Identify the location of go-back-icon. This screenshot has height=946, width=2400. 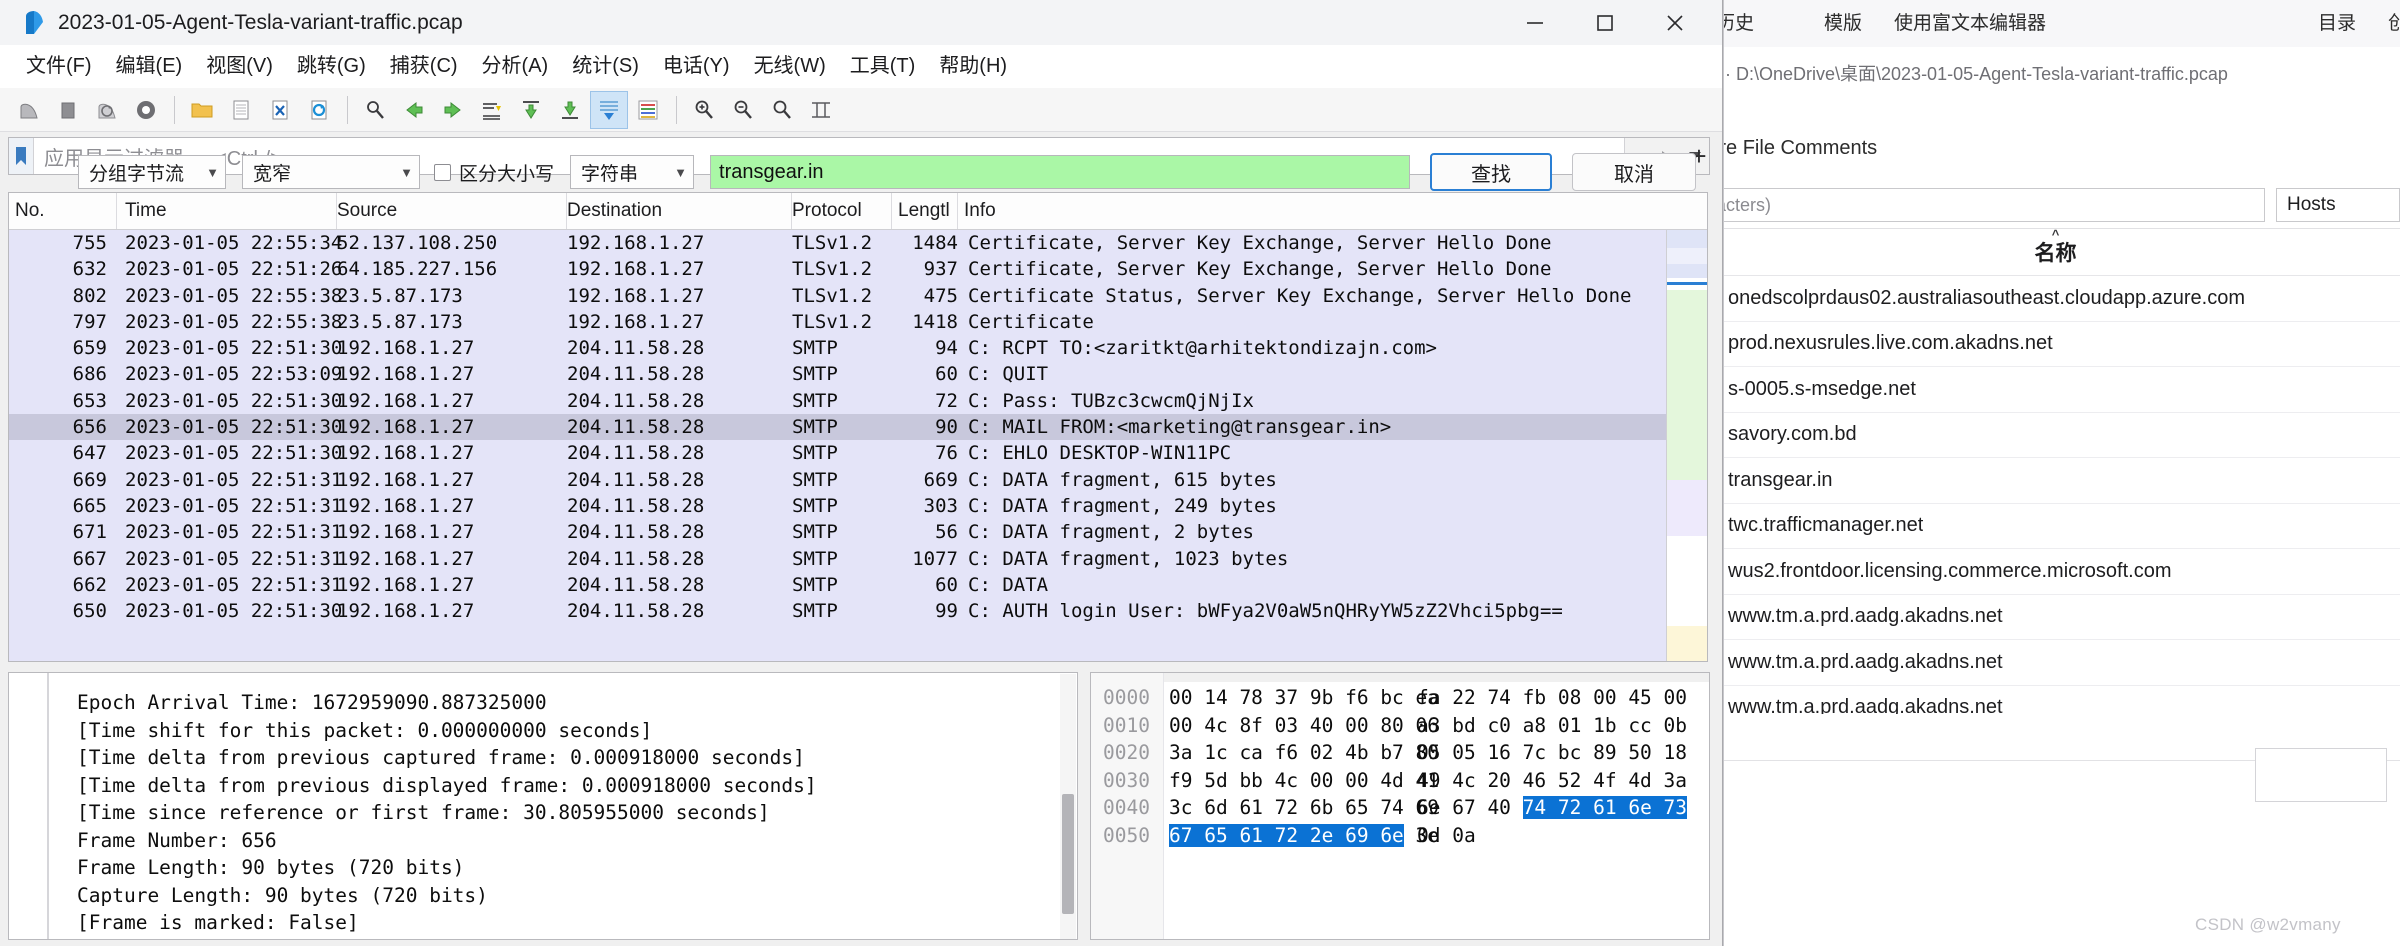
(414, 110).